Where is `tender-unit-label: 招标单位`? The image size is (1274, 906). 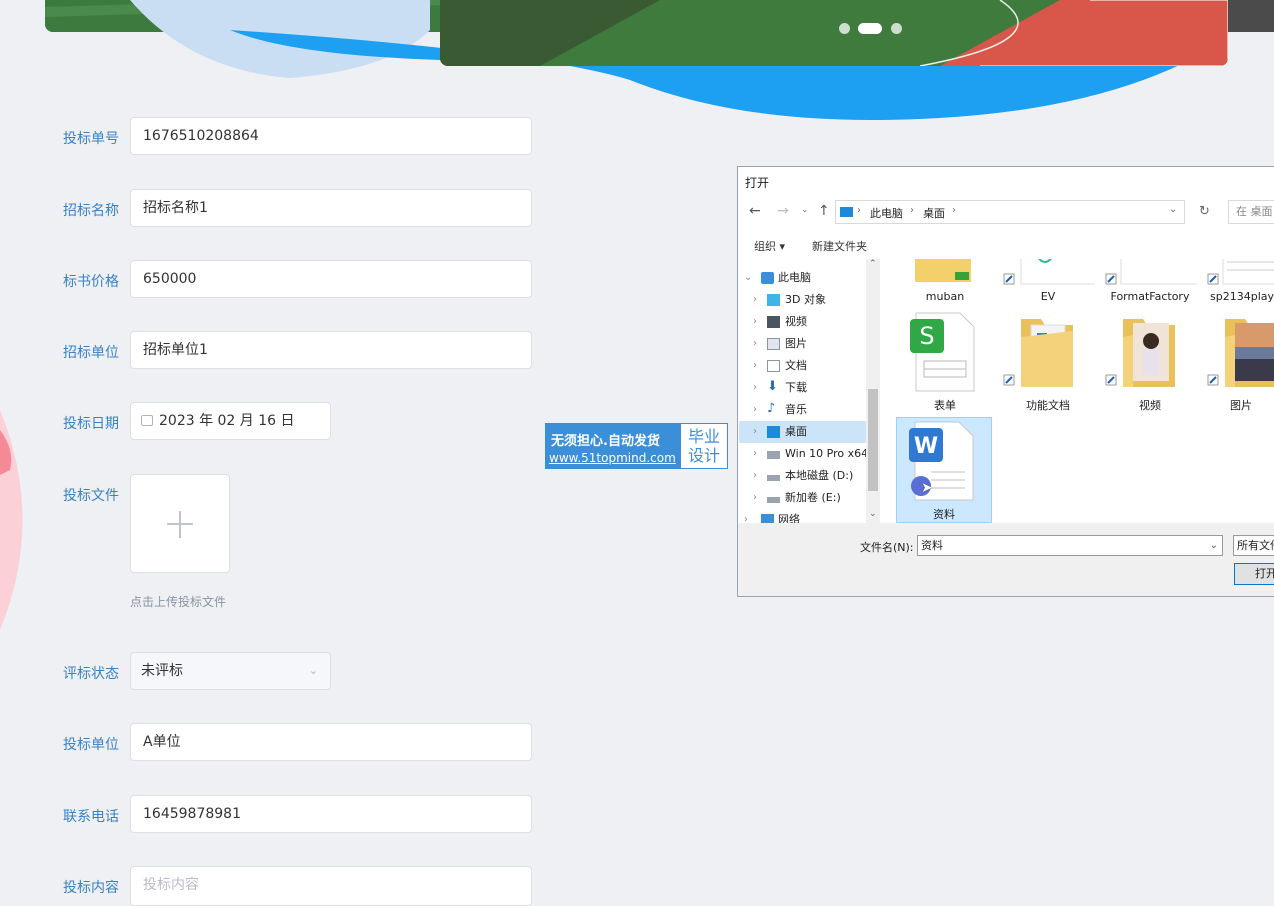 tender-unit-label: 招标单位 is located at coordinates (91, 353).